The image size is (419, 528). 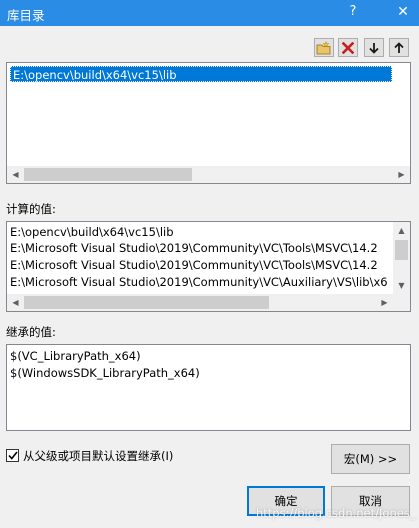 I want to click on vertical-scrollbar: ▲ ▼, so click(x=401, y=258).